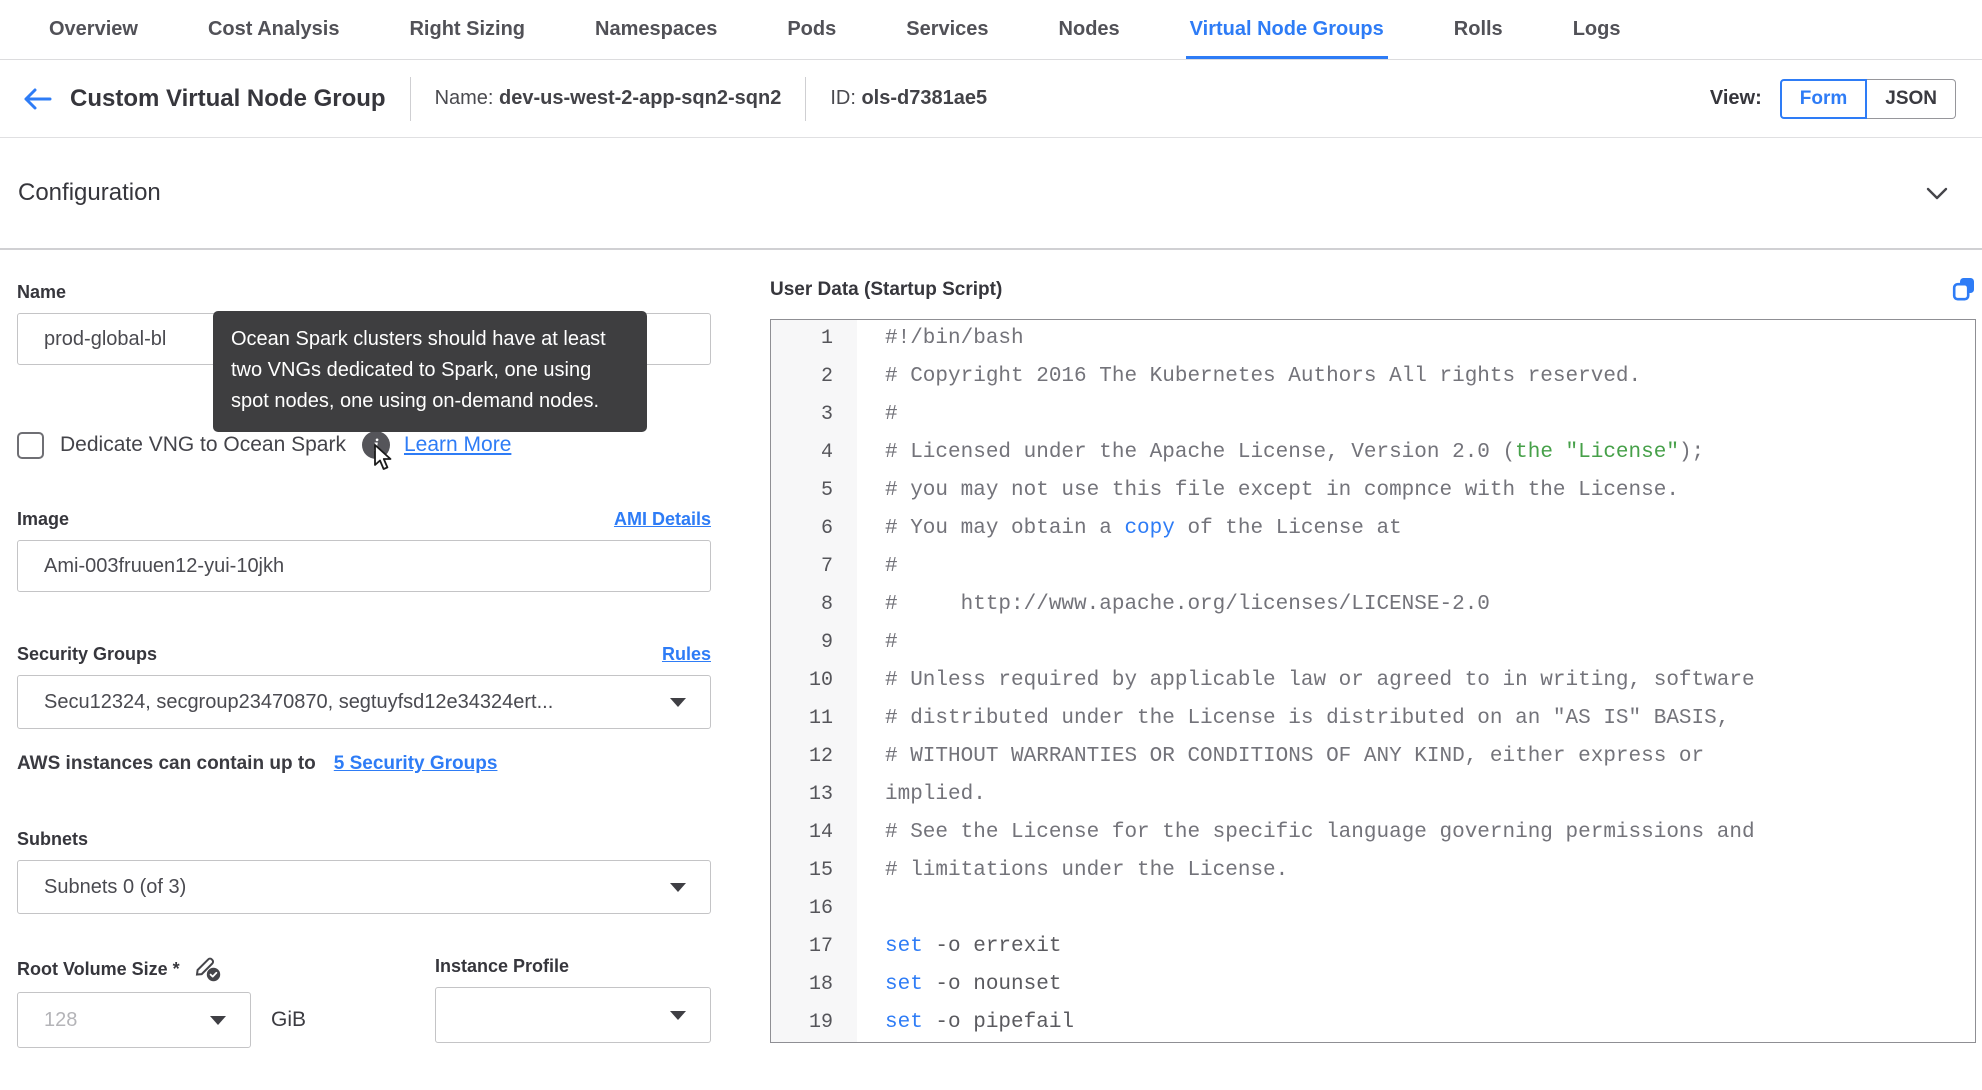 The width and height of the screenshot is (1982, 1090). Describe the element at coordinates (814, 985) in the screenshot. I see `line-number: 18` at that location.